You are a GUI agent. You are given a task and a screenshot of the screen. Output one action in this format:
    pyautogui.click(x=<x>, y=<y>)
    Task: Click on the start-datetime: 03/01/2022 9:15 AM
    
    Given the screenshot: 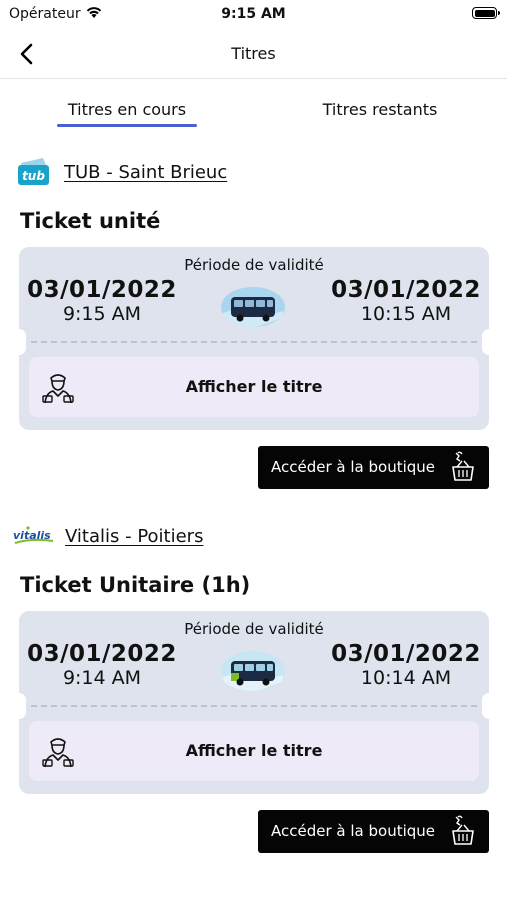 What is the action you would take?
    pyautogui.click(x=102, y=301)
    